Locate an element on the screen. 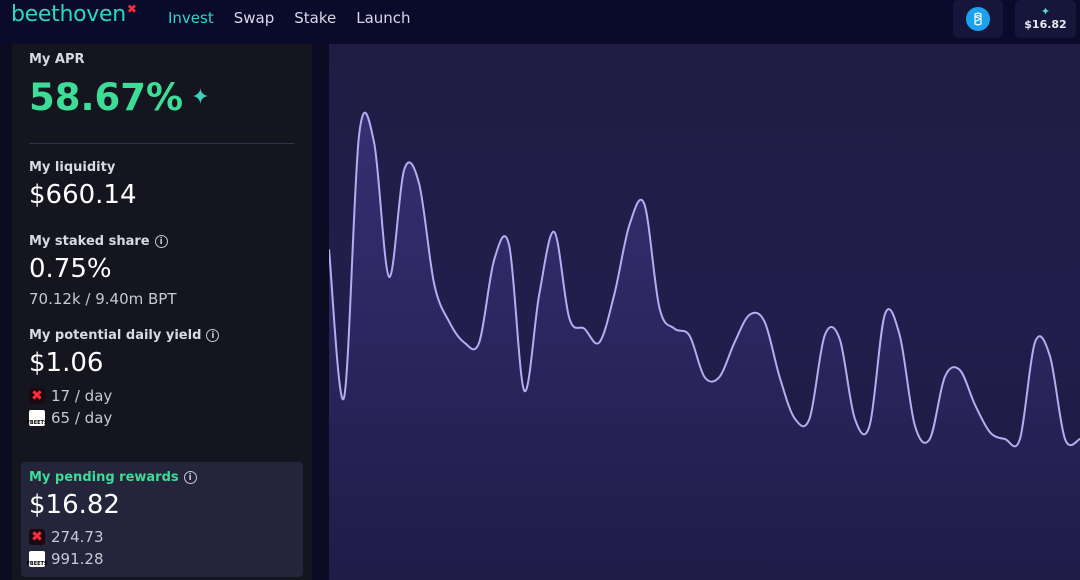 This screenshot has height=580, width=1080. main-nav: Invest Swap Stake Launch is located at coordinates (289, 18).